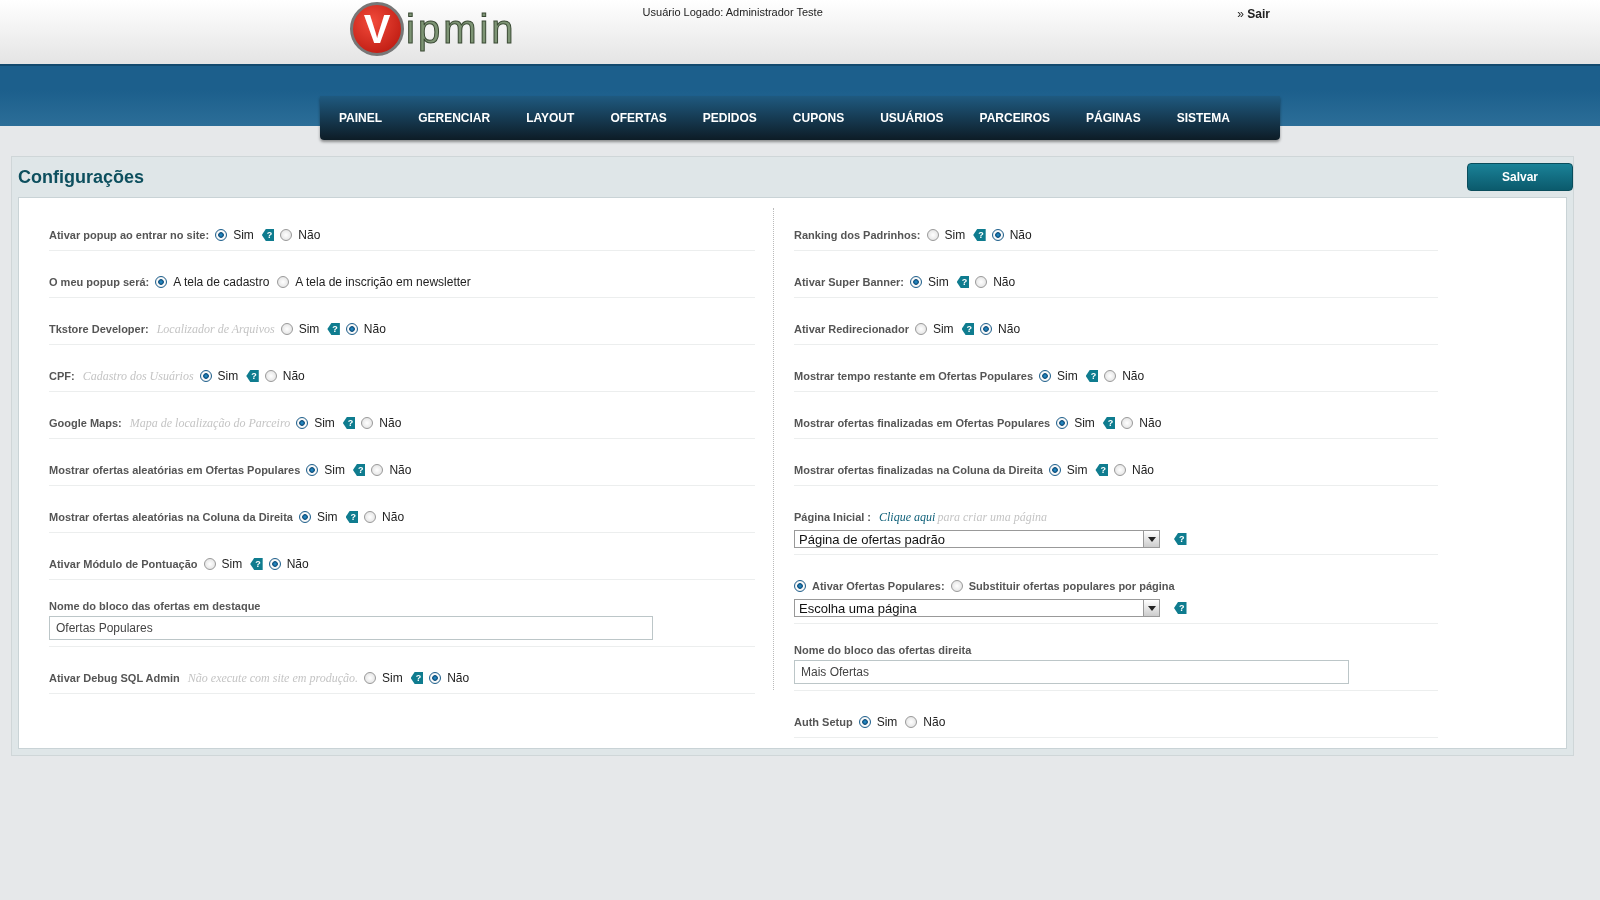 Image resolution: width=1600 pixels, height=900 pixels. Describe the element at coordinates (454, 118) in the screenshot. I see `nav-item: GERENCIAR` at that location.